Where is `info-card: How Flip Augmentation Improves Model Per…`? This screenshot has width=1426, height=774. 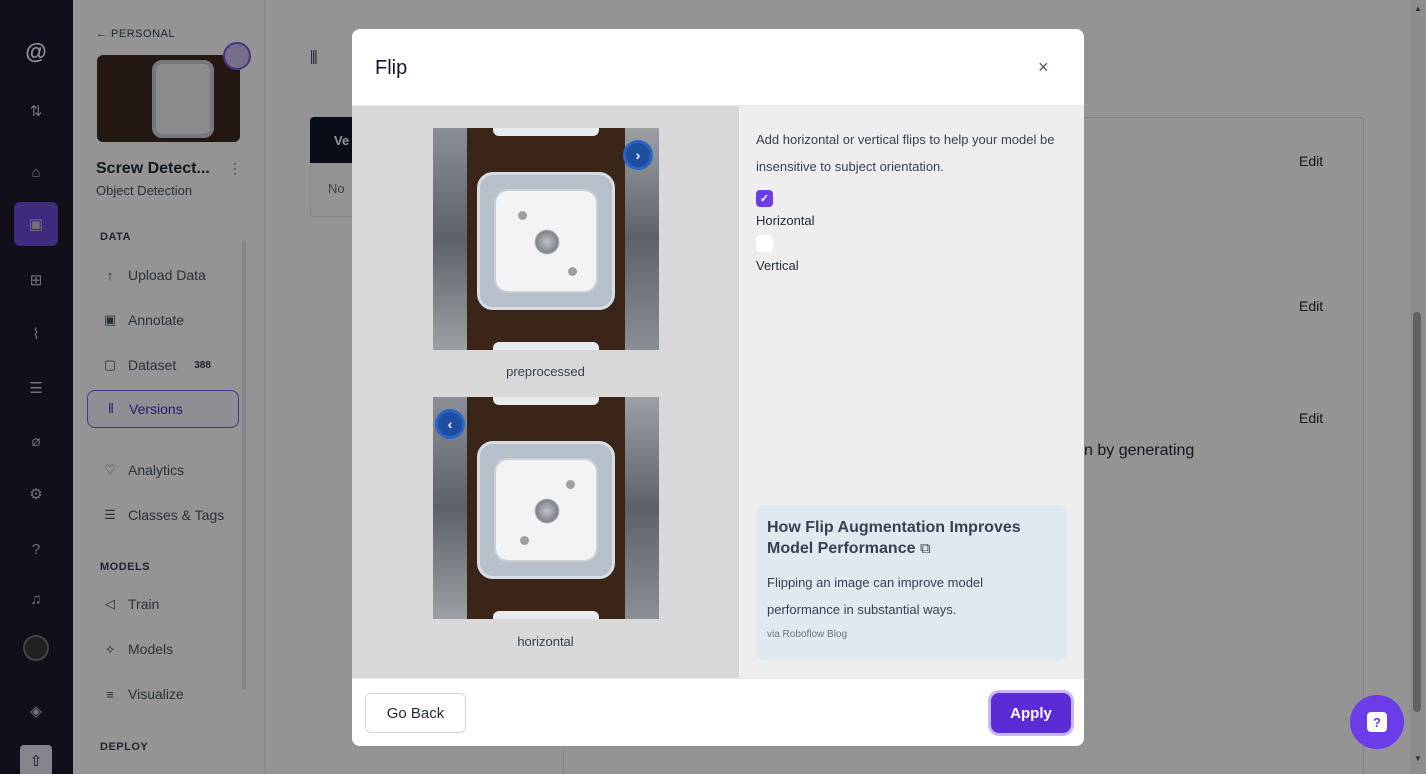 info-card: How Flip Augmentation Improves Model Per… is located at coordinates (911, 582).